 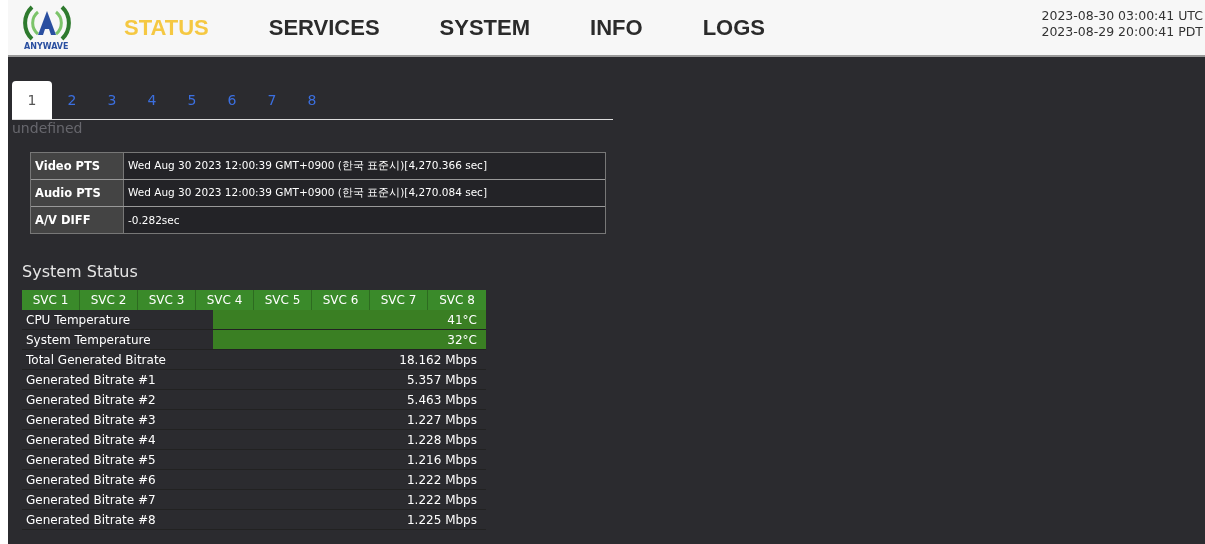 I want to click on status-bar: 41°C, so click(x=349, y=319).